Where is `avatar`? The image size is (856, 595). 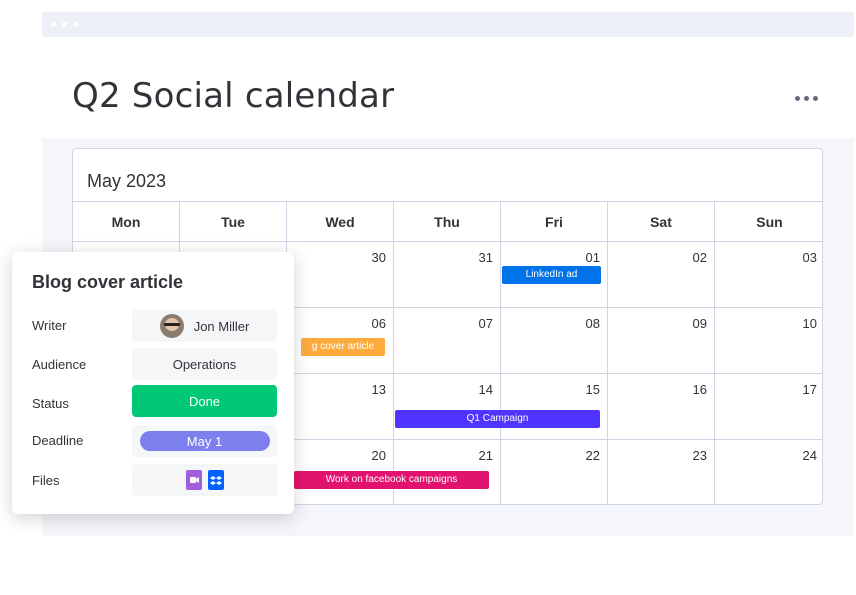 avatar is located at coordinates (171, 326).